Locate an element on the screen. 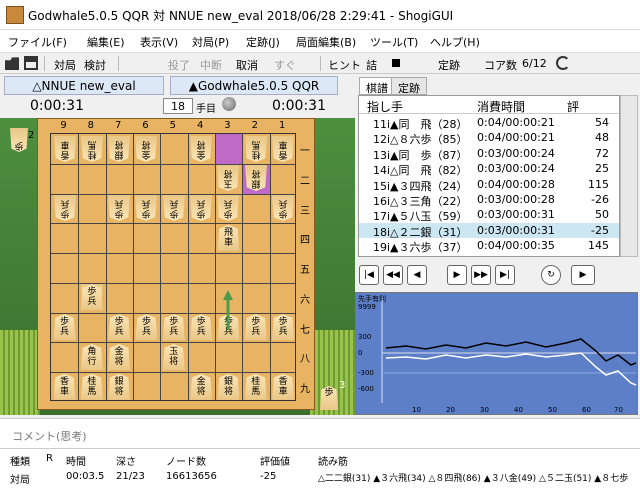  kifu-row: 11i▲同 飛（28） 0:04/00:00:21 54 is located at coordinates (489, 123).